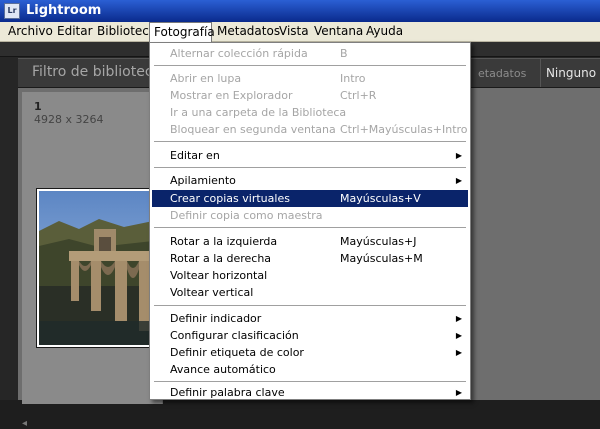 The height and width of the screenshot is (429, 600). I want to click on photo-thumbnail, so click(96, 268).